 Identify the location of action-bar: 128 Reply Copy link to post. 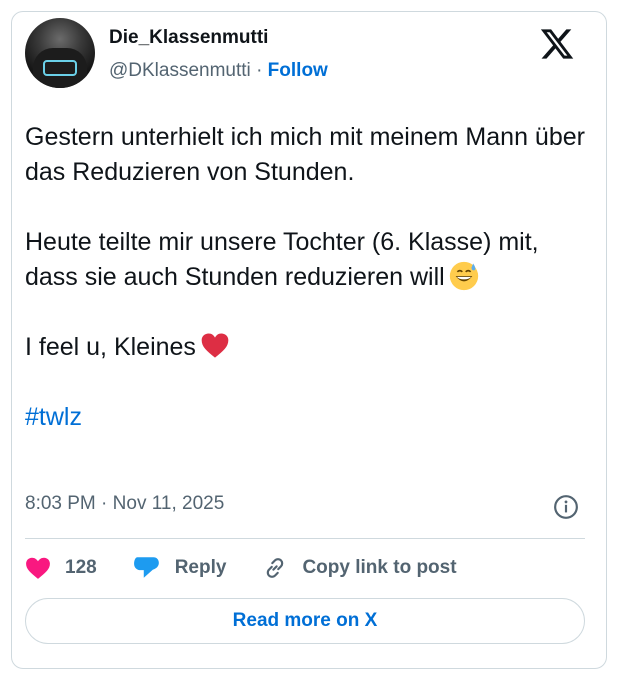
(259, 568).